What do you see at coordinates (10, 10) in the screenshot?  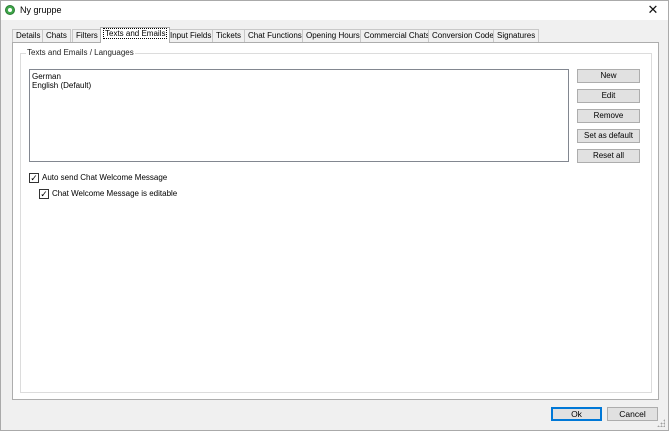 I see `app-logo-icon` at bounding box center [10, 10].